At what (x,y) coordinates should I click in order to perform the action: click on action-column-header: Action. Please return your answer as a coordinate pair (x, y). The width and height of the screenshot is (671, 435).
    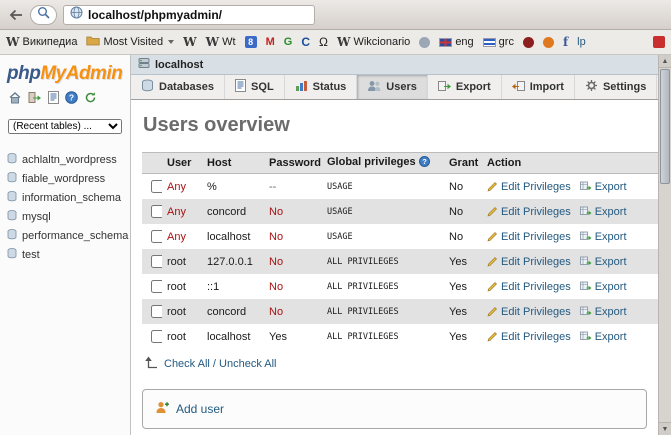
    Looking at the image, I should click on (570, 163).